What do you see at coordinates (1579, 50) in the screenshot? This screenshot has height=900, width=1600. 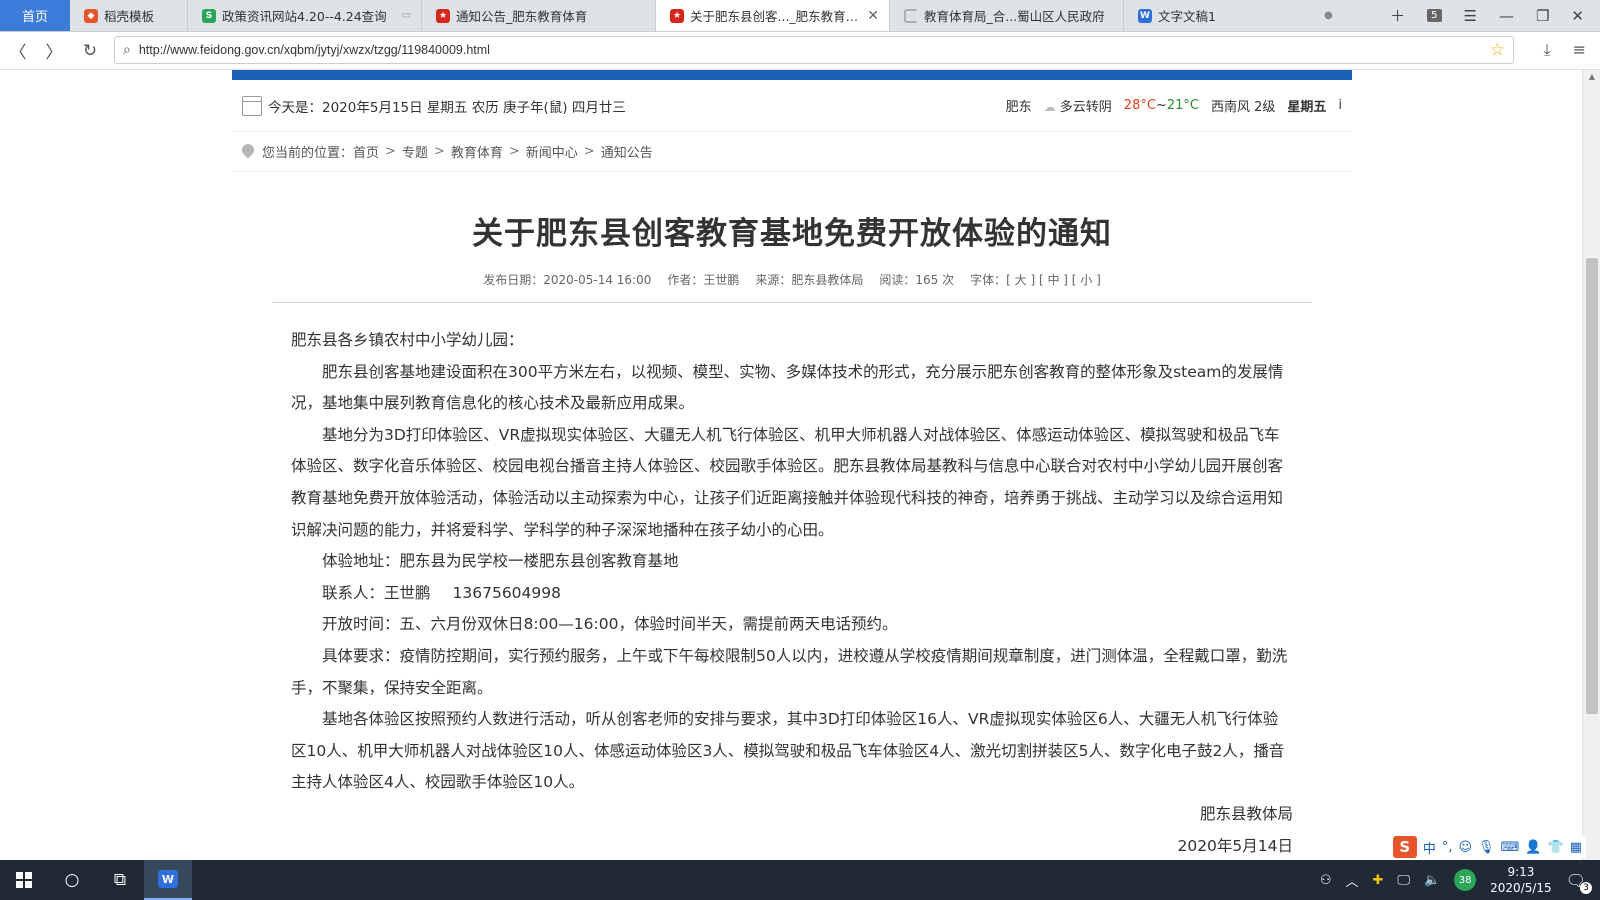 I see `menu-icon: ≡` at bounding box center [1579, 50].